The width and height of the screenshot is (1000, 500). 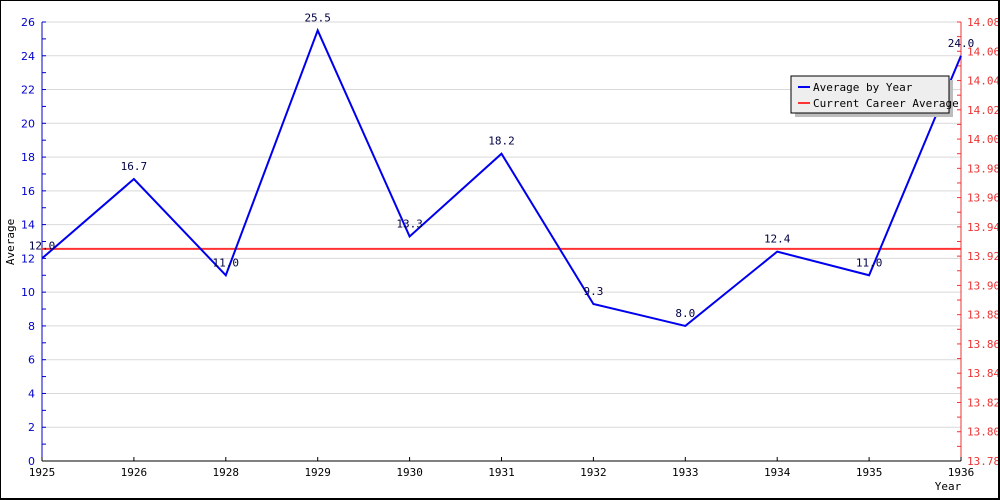 What do you see at coordinates (28, 225) in the screenshot?
I see `left-axis-tick-label: 14` at bounding box center [28, 225].